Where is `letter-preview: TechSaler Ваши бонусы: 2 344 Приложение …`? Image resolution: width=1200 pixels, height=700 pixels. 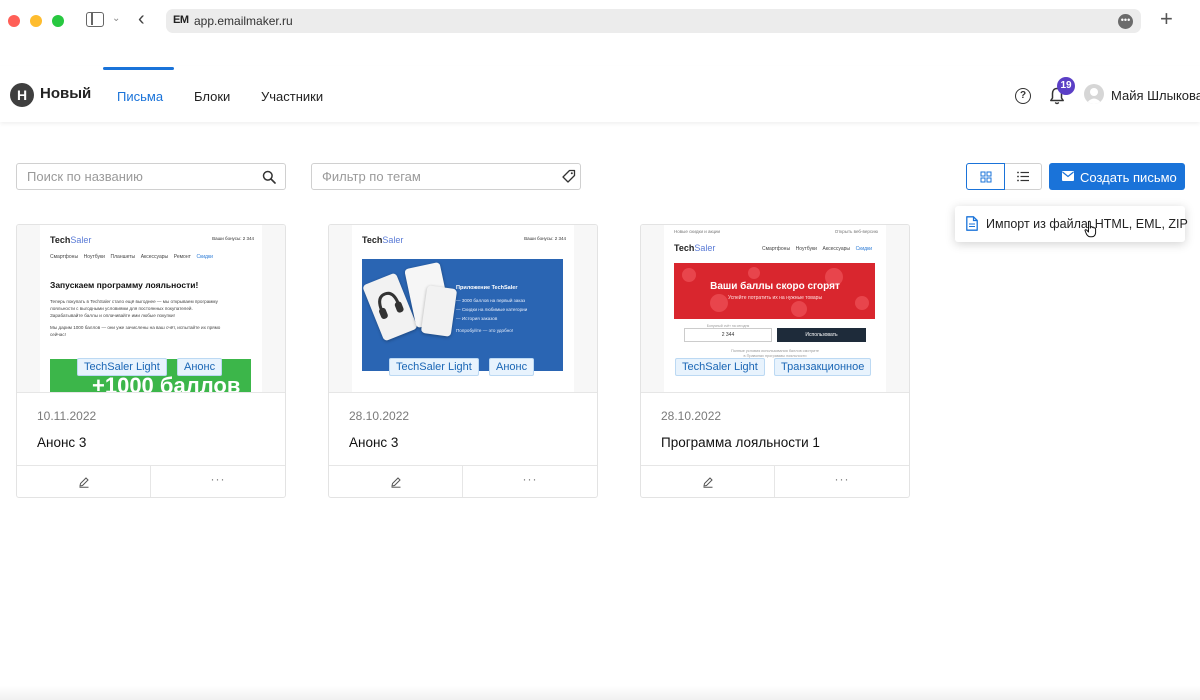 letter-preview: TechSaler Ваши бонусы: 2 344 Приложение … is located at coordinates (463, 309).